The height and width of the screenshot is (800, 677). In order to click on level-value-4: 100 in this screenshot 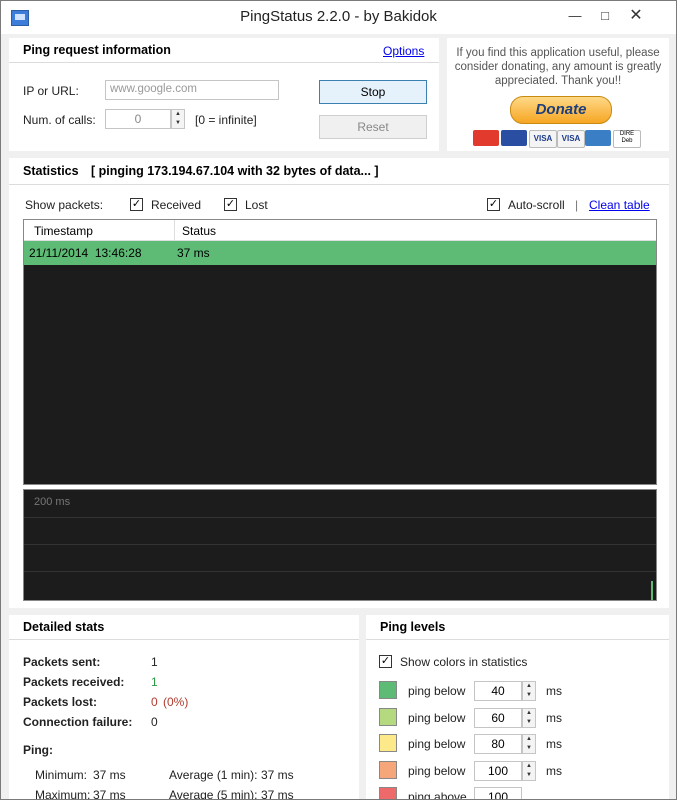, I will do `click(498, 771)`.